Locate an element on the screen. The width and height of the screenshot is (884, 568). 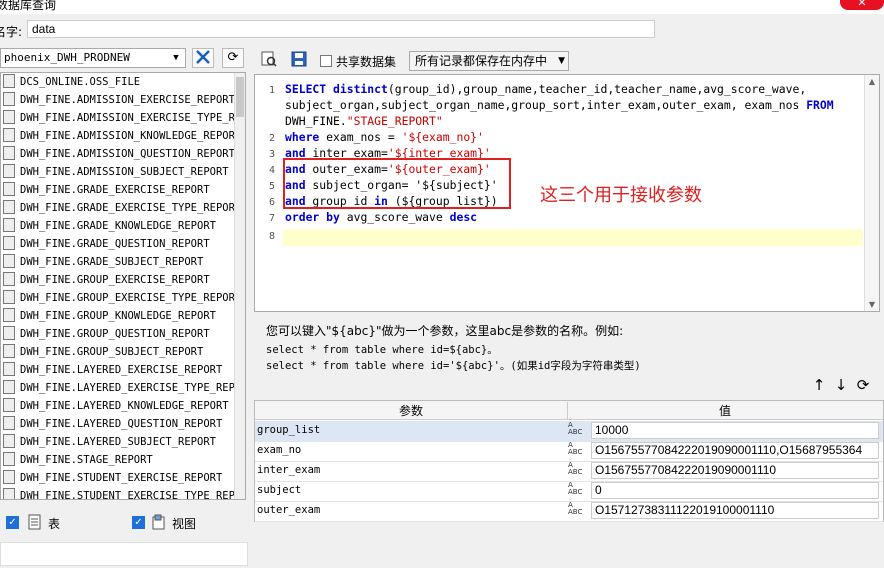
table-name: DWH_FINE.LAYERED_EXERCISE_REPORT is located at coordinates (121, 370).